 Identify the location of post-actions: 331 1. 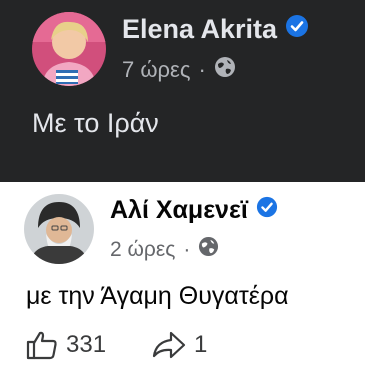
(139, 345).